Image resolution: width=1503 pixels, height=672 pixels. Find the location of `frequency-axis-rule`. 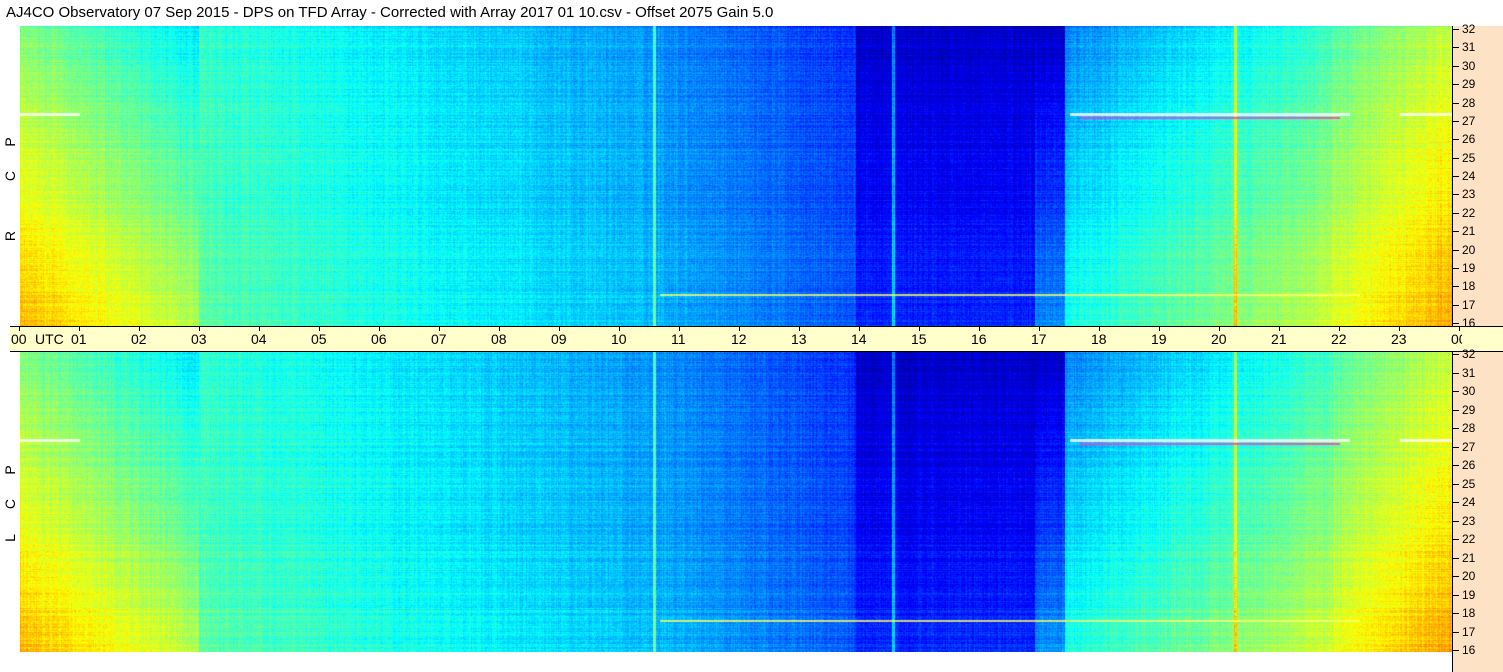

frequency-axis-rule is located at coordinates (1452, 512).